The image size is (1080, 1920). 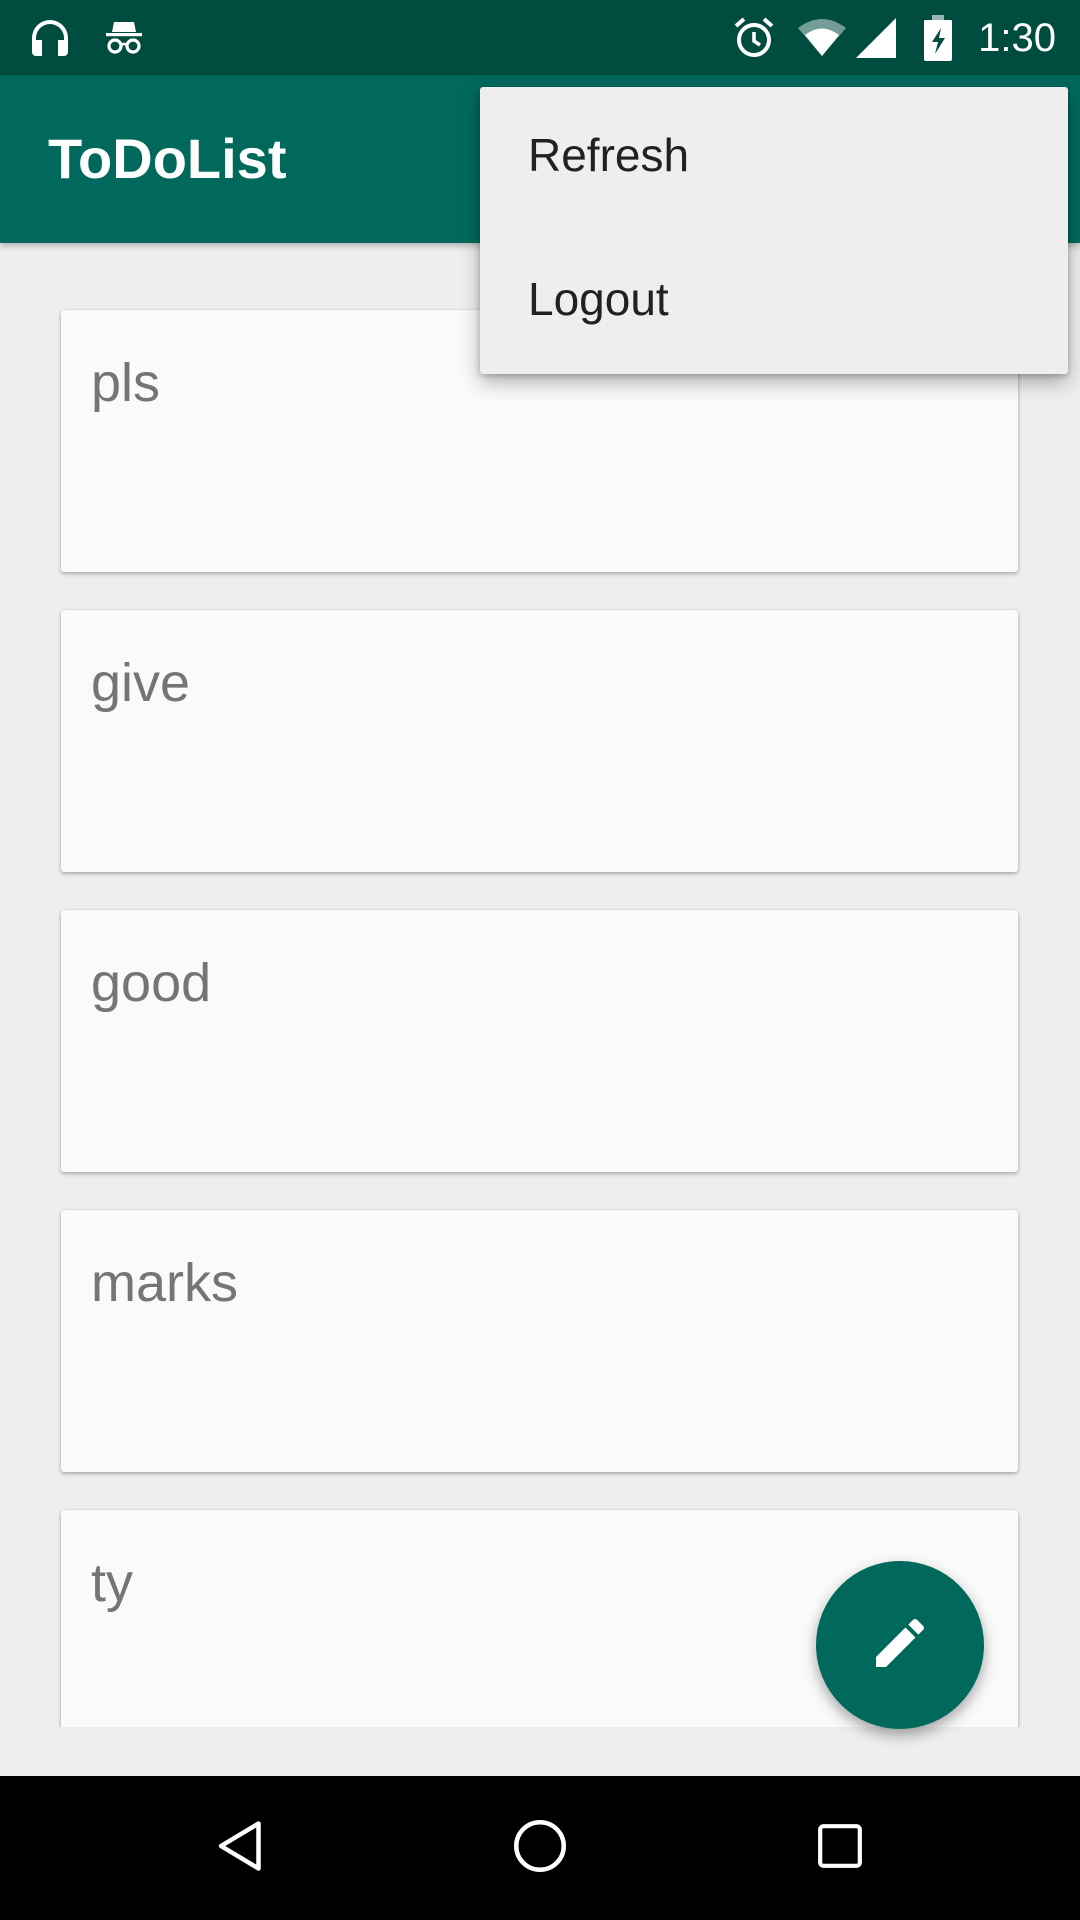 What do you see at coordinates (598, 299) in the screenshot?
I see `menu-item-label: Logout` at bounding box center [598, 299].